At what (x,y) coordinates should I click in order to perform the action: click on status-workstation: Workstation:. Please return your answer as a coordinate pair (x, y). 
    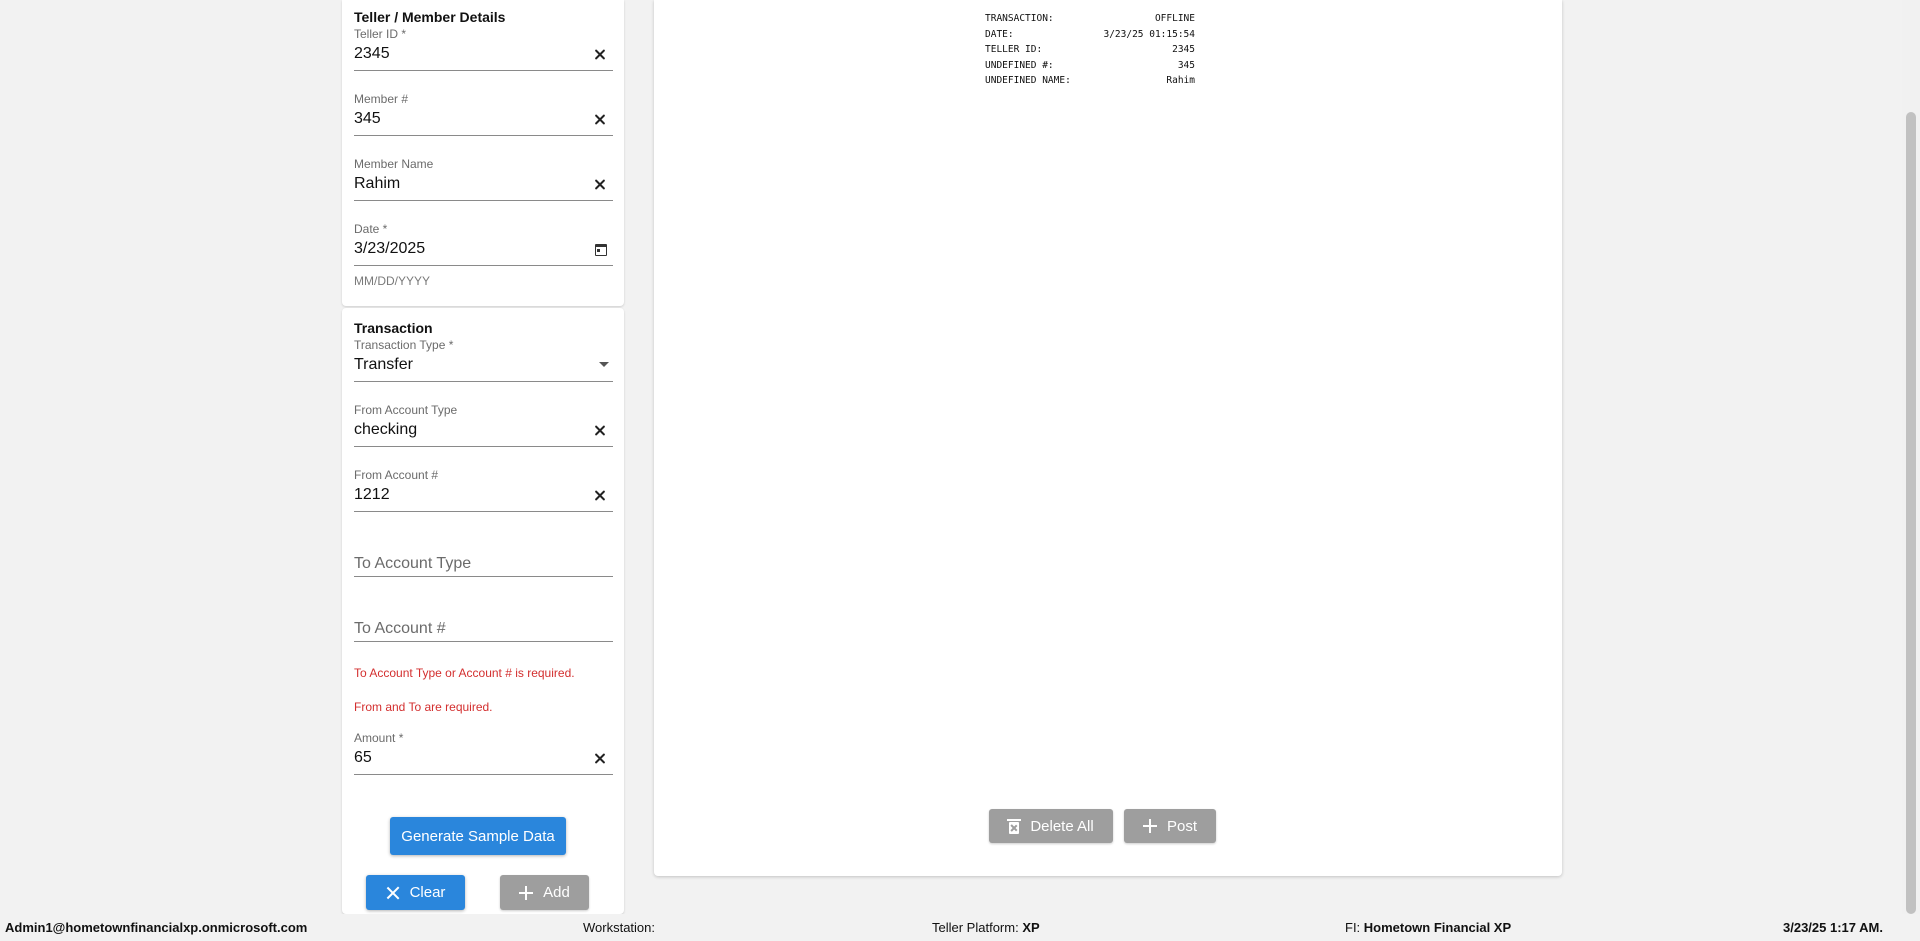
    Looking at the image, I should click on (619, 927).